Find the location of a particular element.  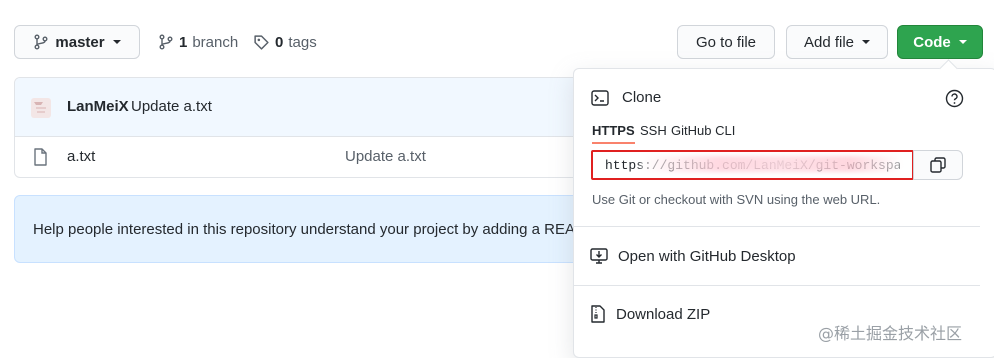

file-commit-message: Update a.txt is located at coordinates (385, 156).